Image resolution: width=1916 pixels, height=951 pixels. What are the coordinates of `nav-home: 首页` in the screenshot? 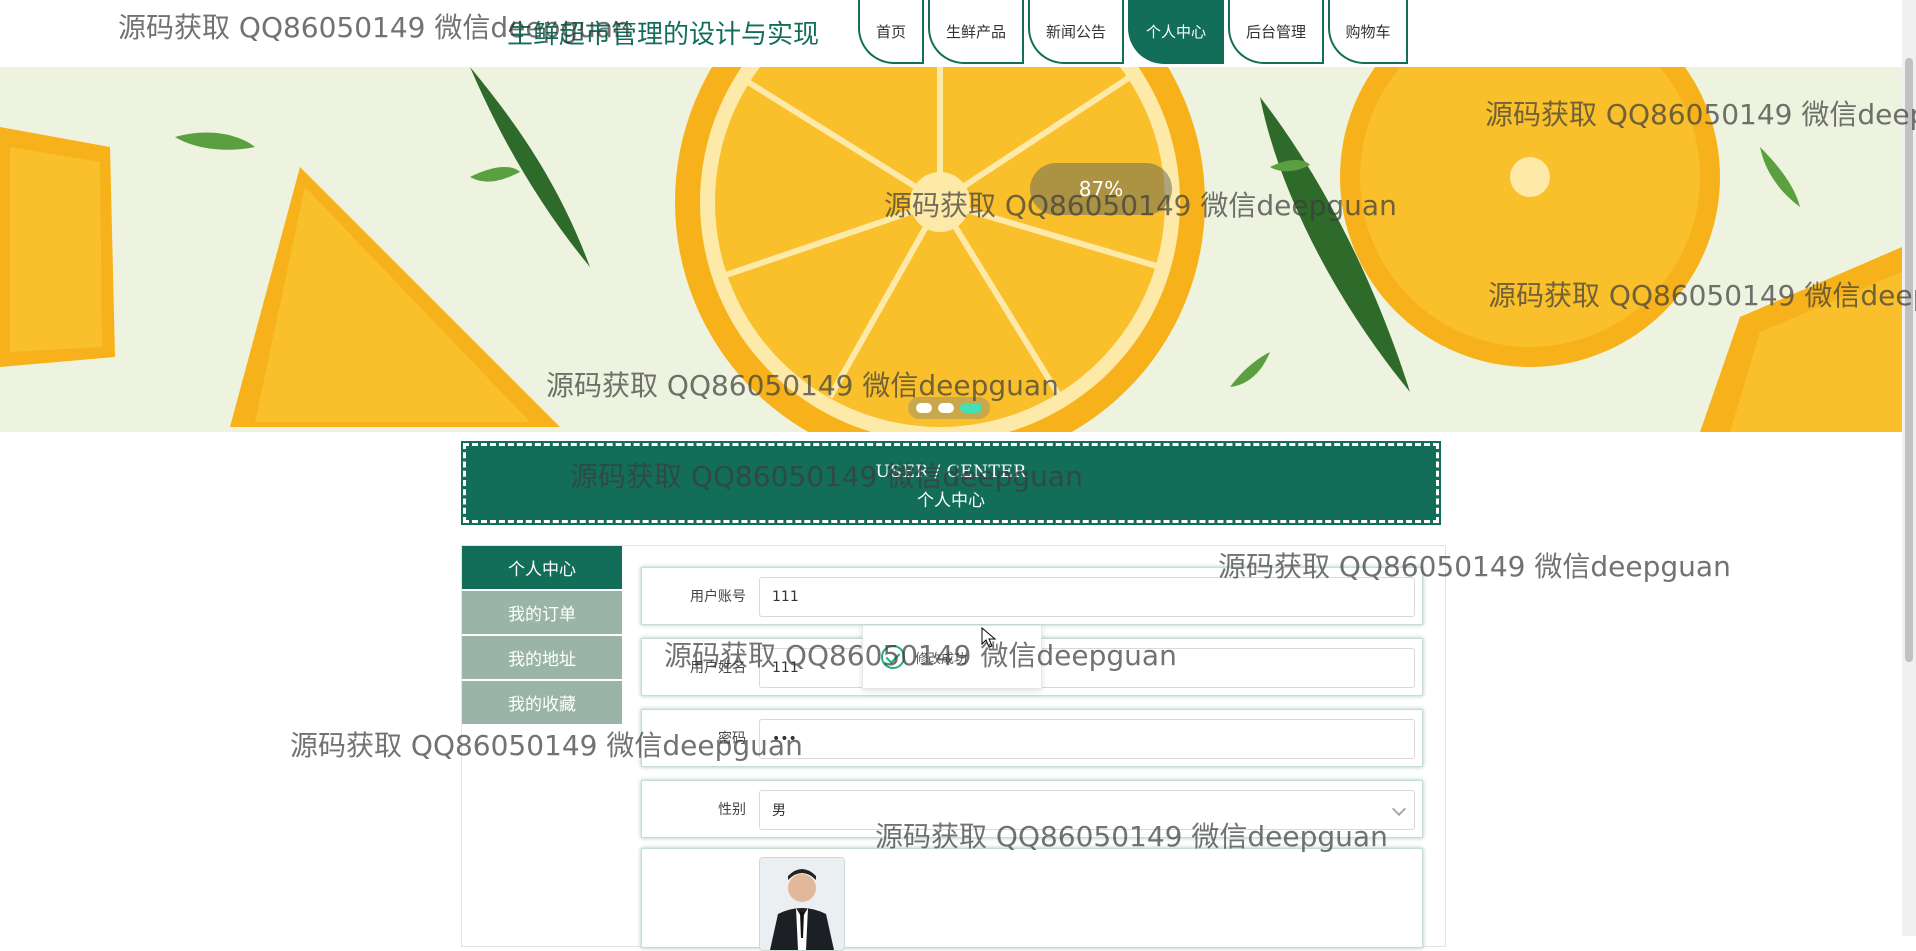 It's located at (891, 32).